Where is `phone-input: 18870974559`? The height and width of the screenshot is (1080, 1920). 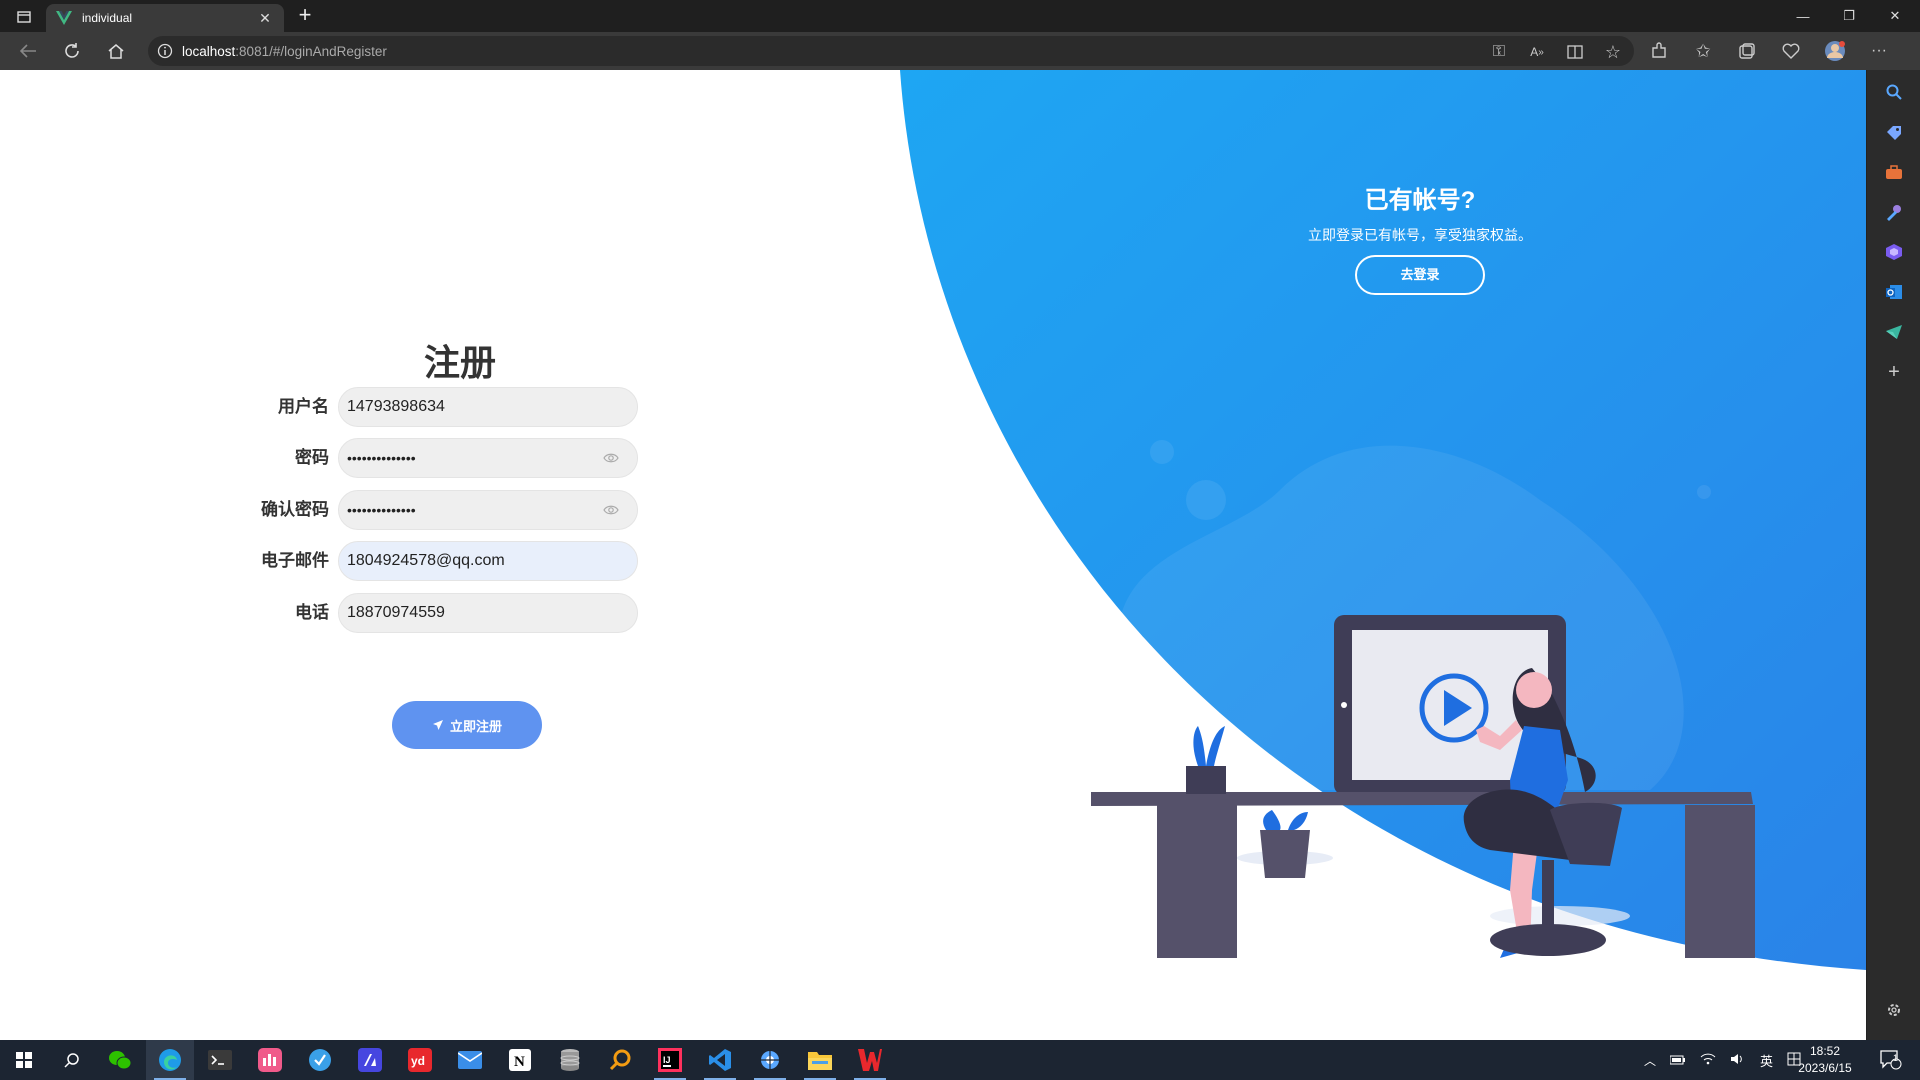 phone-input: 18870974559 is located at coordinates (488, 613).